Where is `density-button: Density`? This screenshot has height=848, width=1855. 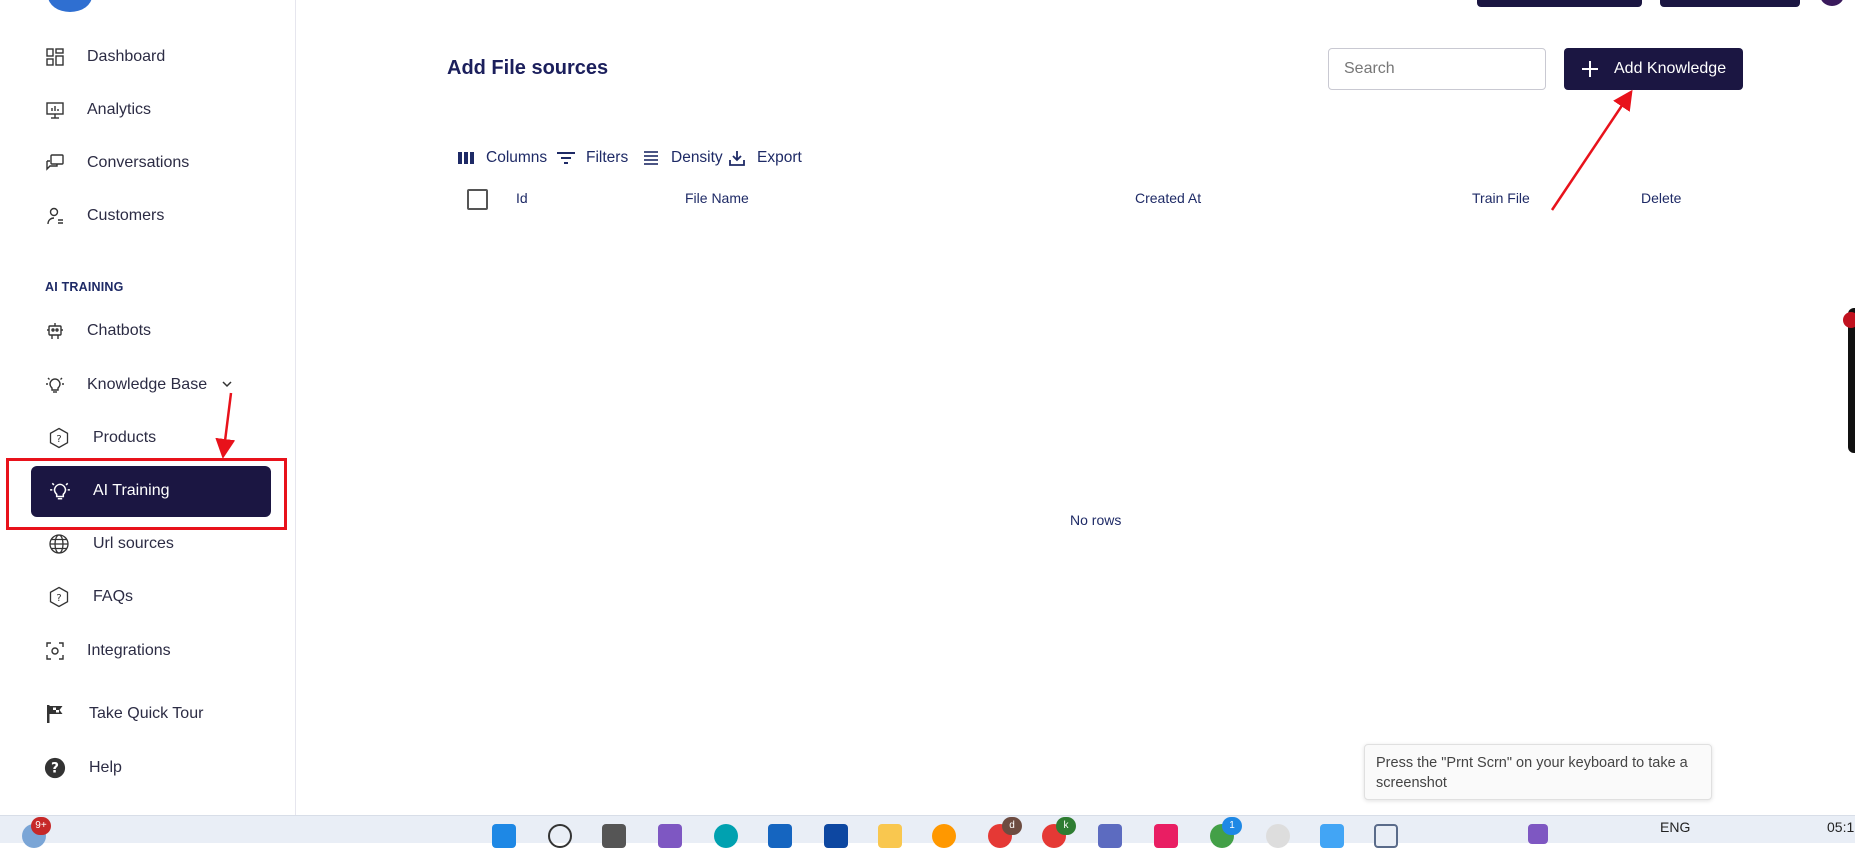
density-button: Density is located at coordinates (682, 158).